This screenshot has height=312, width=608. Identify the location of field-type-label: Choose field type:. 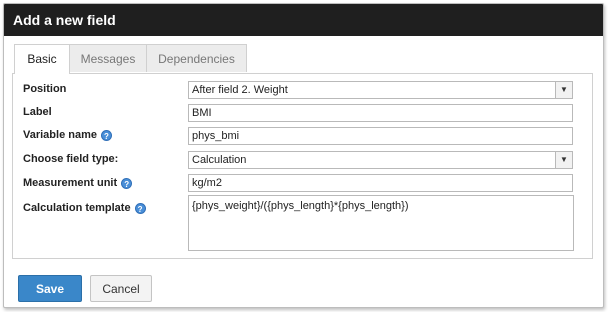
(70, 159).